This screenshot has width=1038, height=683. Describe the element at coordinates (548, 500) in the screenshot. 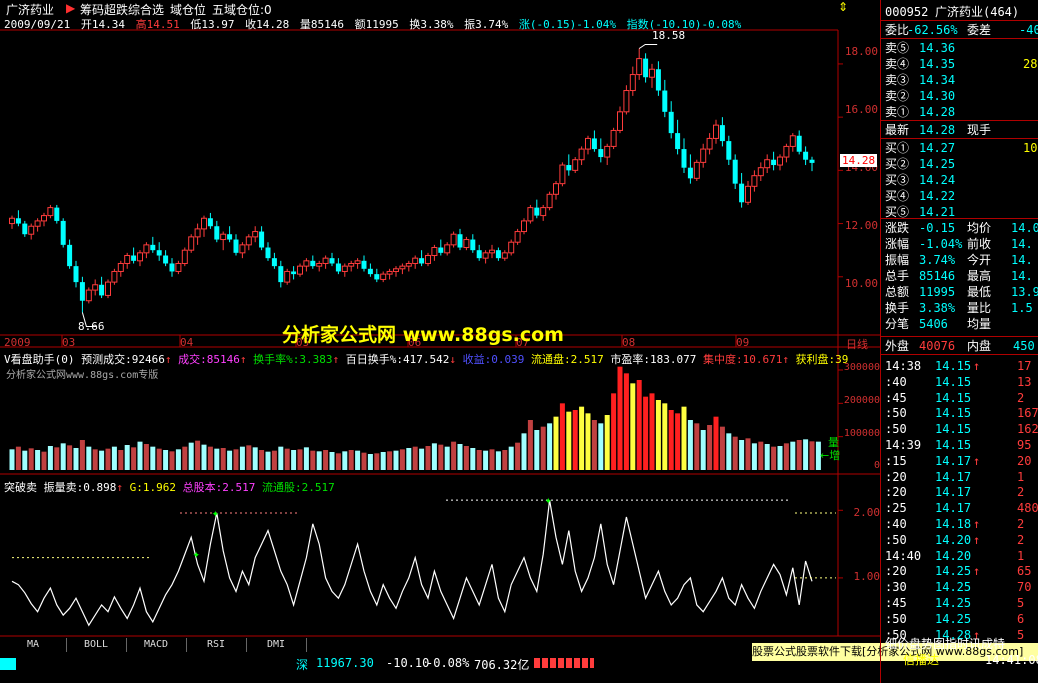

I see `signal-star: ✦` at that location.